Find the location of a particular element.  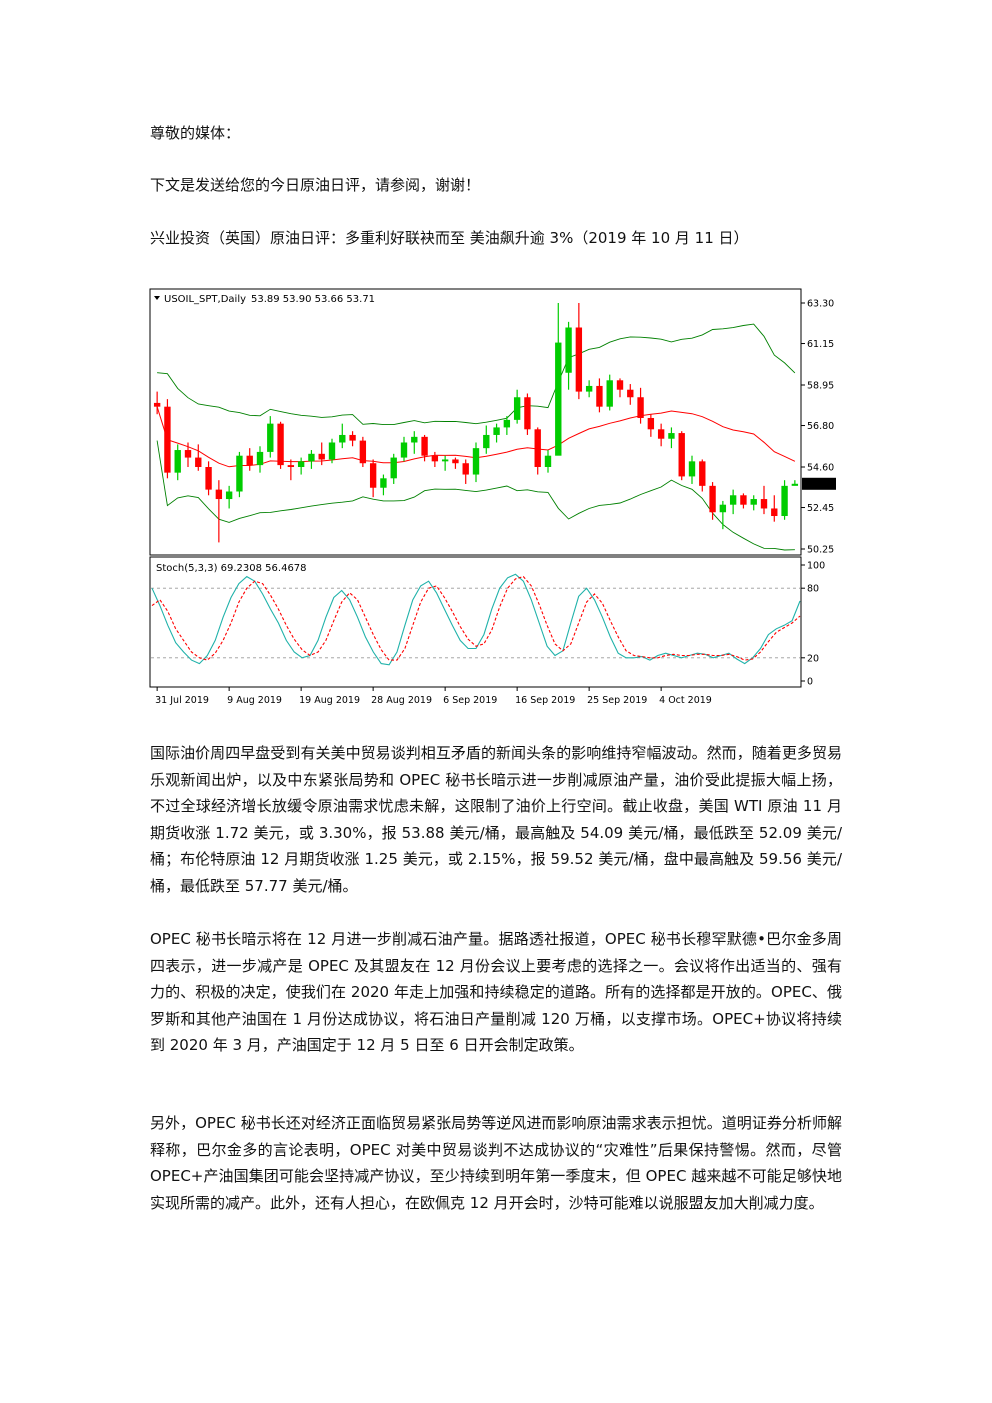

date-tick-label: 16 Sep 2019 is located at coordinates (545, 700).